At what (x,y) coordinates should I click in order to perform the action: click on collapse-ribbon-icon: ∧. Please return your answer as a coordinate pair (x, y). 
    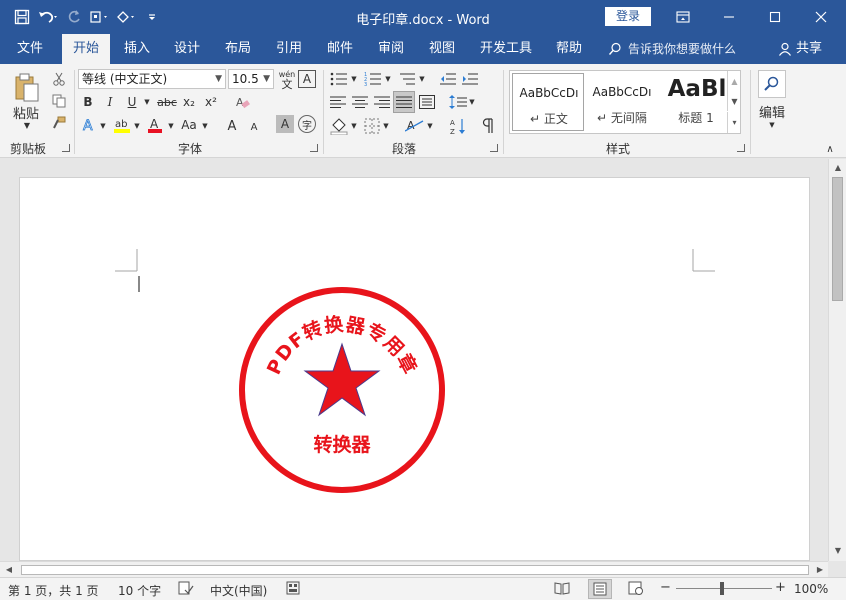
    Looking at the image, I should click on (830, 149).